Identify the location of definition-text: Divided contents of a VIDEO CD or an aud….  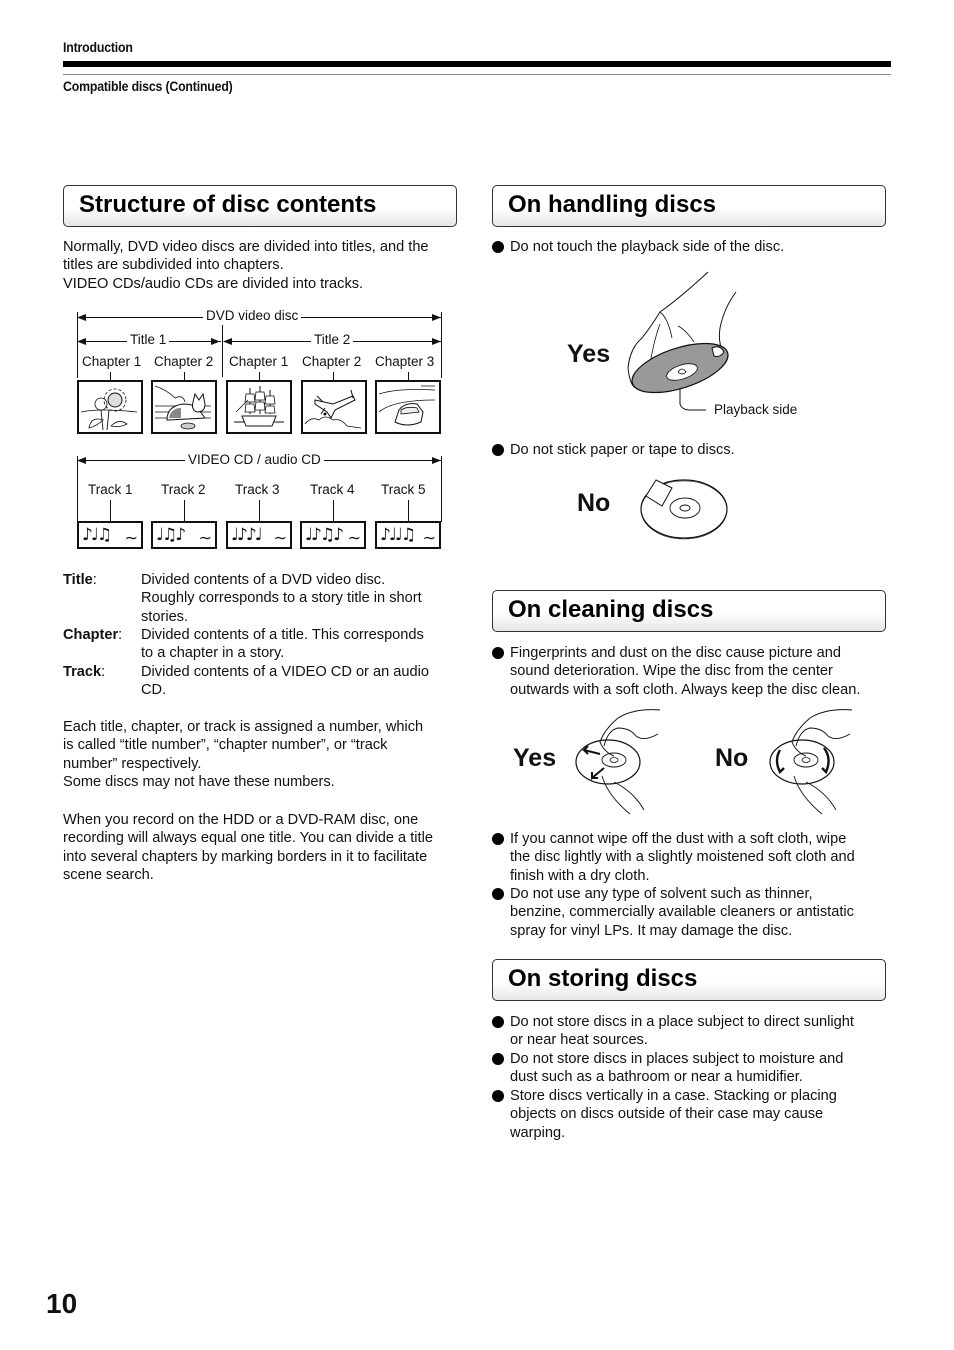
(285, 681).